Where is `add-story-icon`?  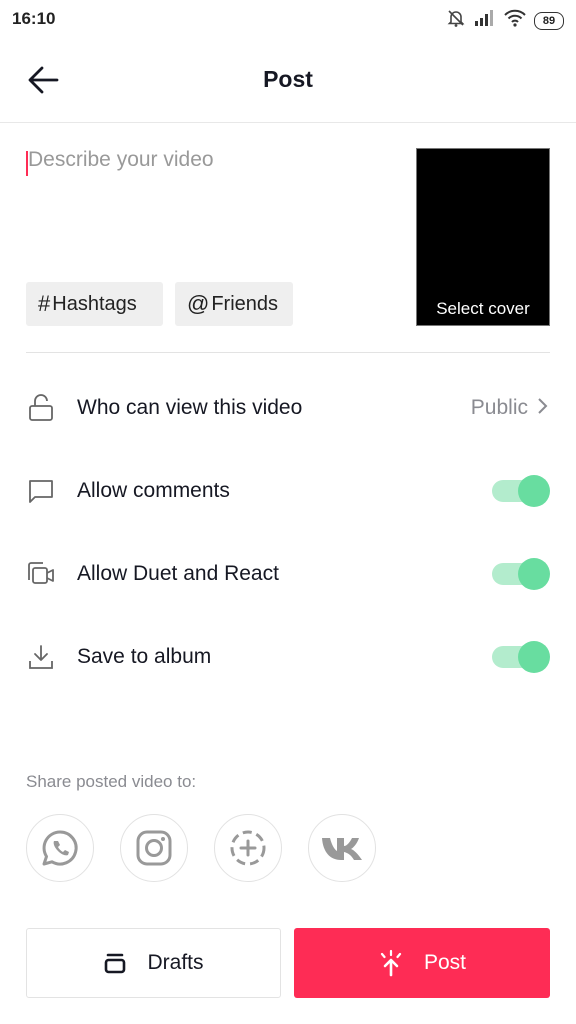
add-story-icon is located at coordinates (248, 848).